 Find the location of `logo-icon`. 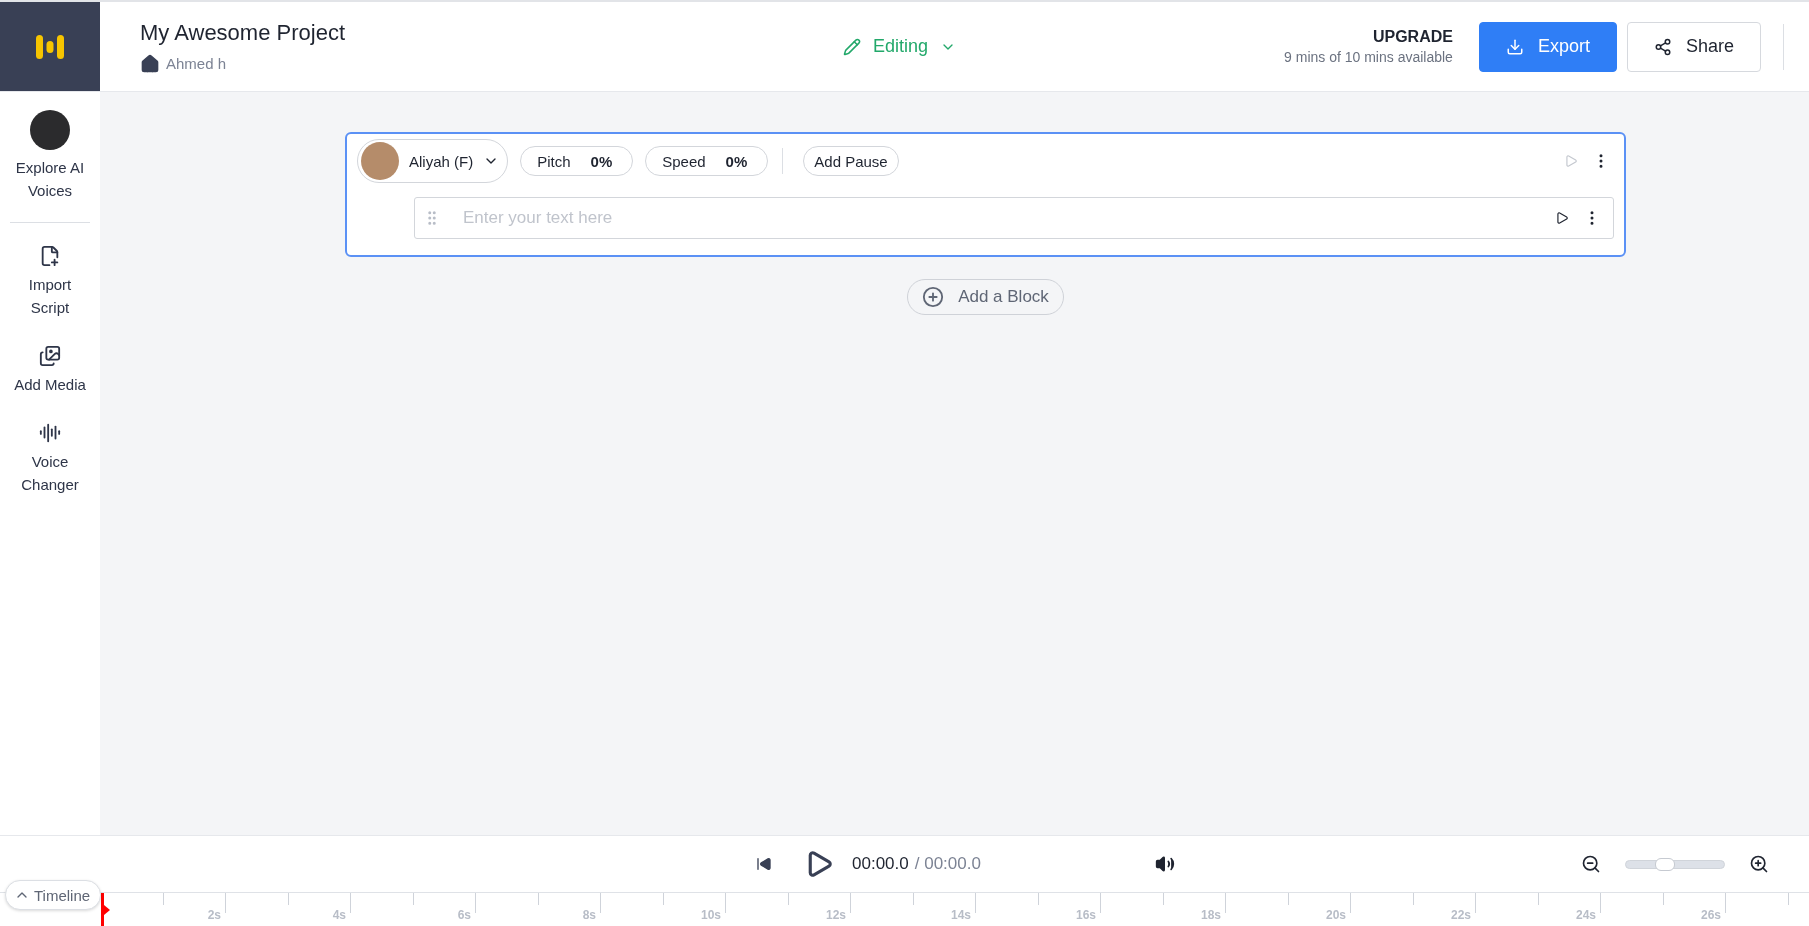

logo-icon is located at coordinates (50, 46).